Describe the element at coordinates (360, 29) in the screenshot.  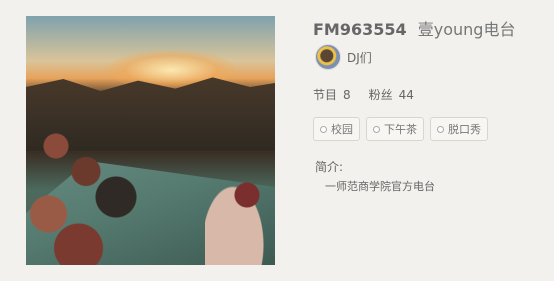
I see `station-code: FM963554` at that location.